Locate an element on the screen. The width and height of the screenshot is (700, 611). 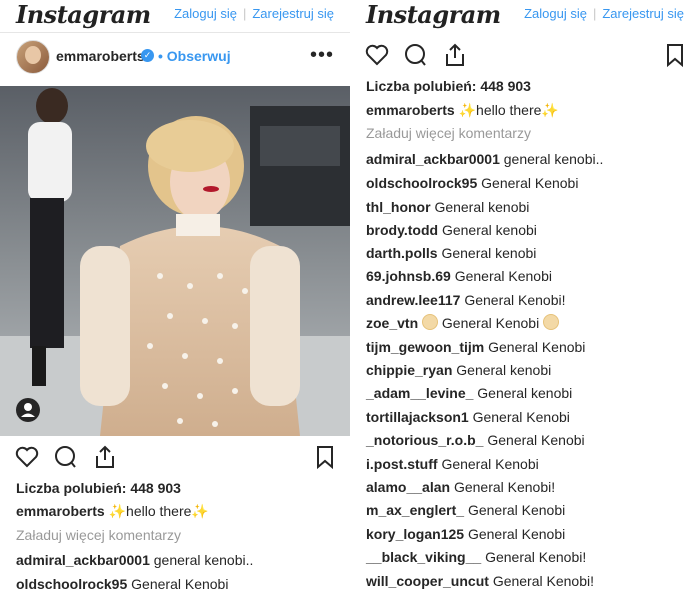
comment-item: _notorious_r.o.b_ General Kenobi is located at coordinates (475, 440).